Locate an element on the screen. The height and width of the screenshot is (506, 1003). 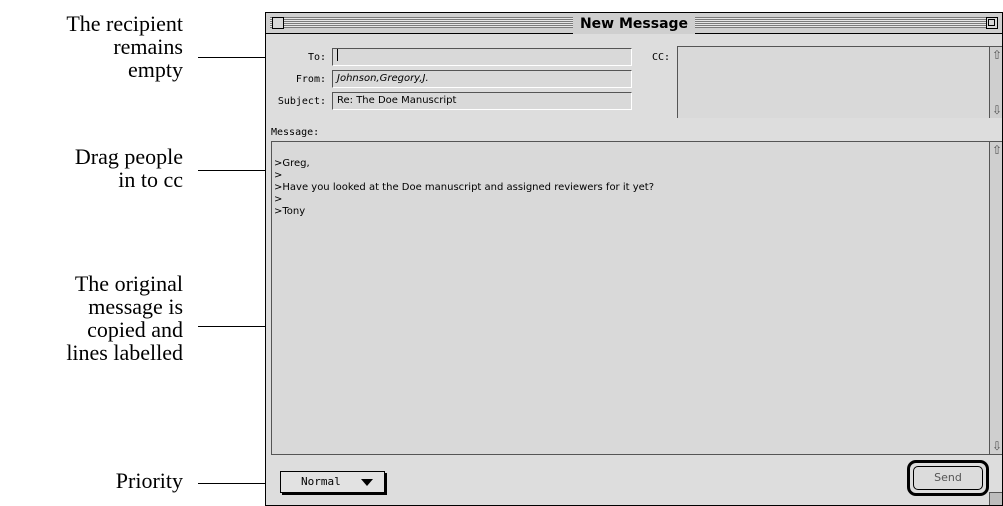
from-field: Johnson,Gregory,J. is located at coordinates (482, 79).